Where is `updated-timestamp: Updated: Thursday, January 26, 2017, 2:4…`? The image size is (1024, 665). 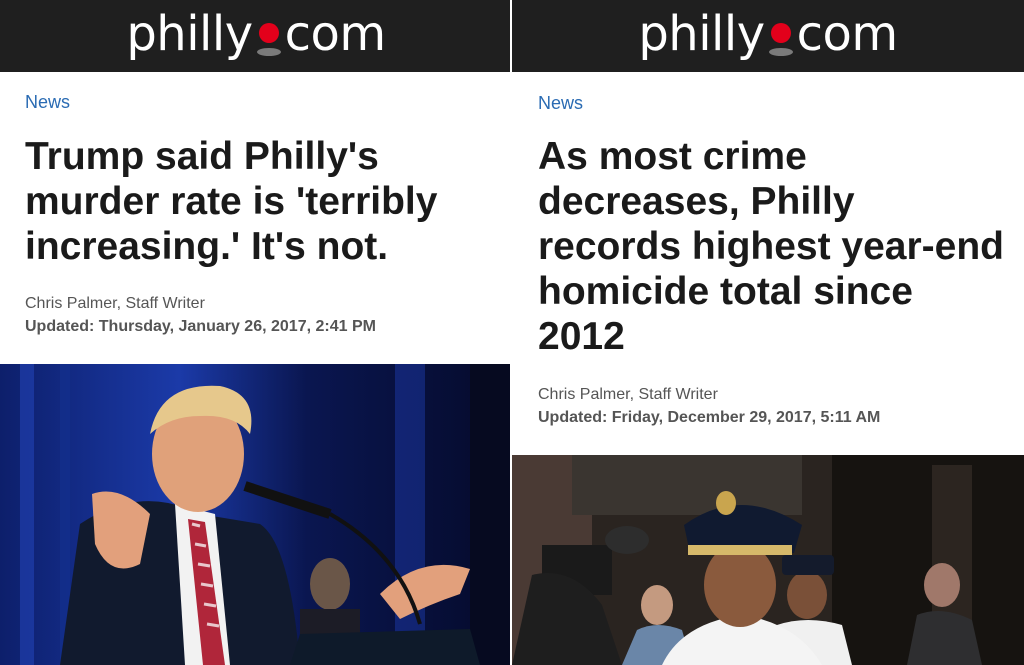
updated-timestamp: Updated: Thursday, January 26, 2017, 2:4… is located at coordinates (200, 326).